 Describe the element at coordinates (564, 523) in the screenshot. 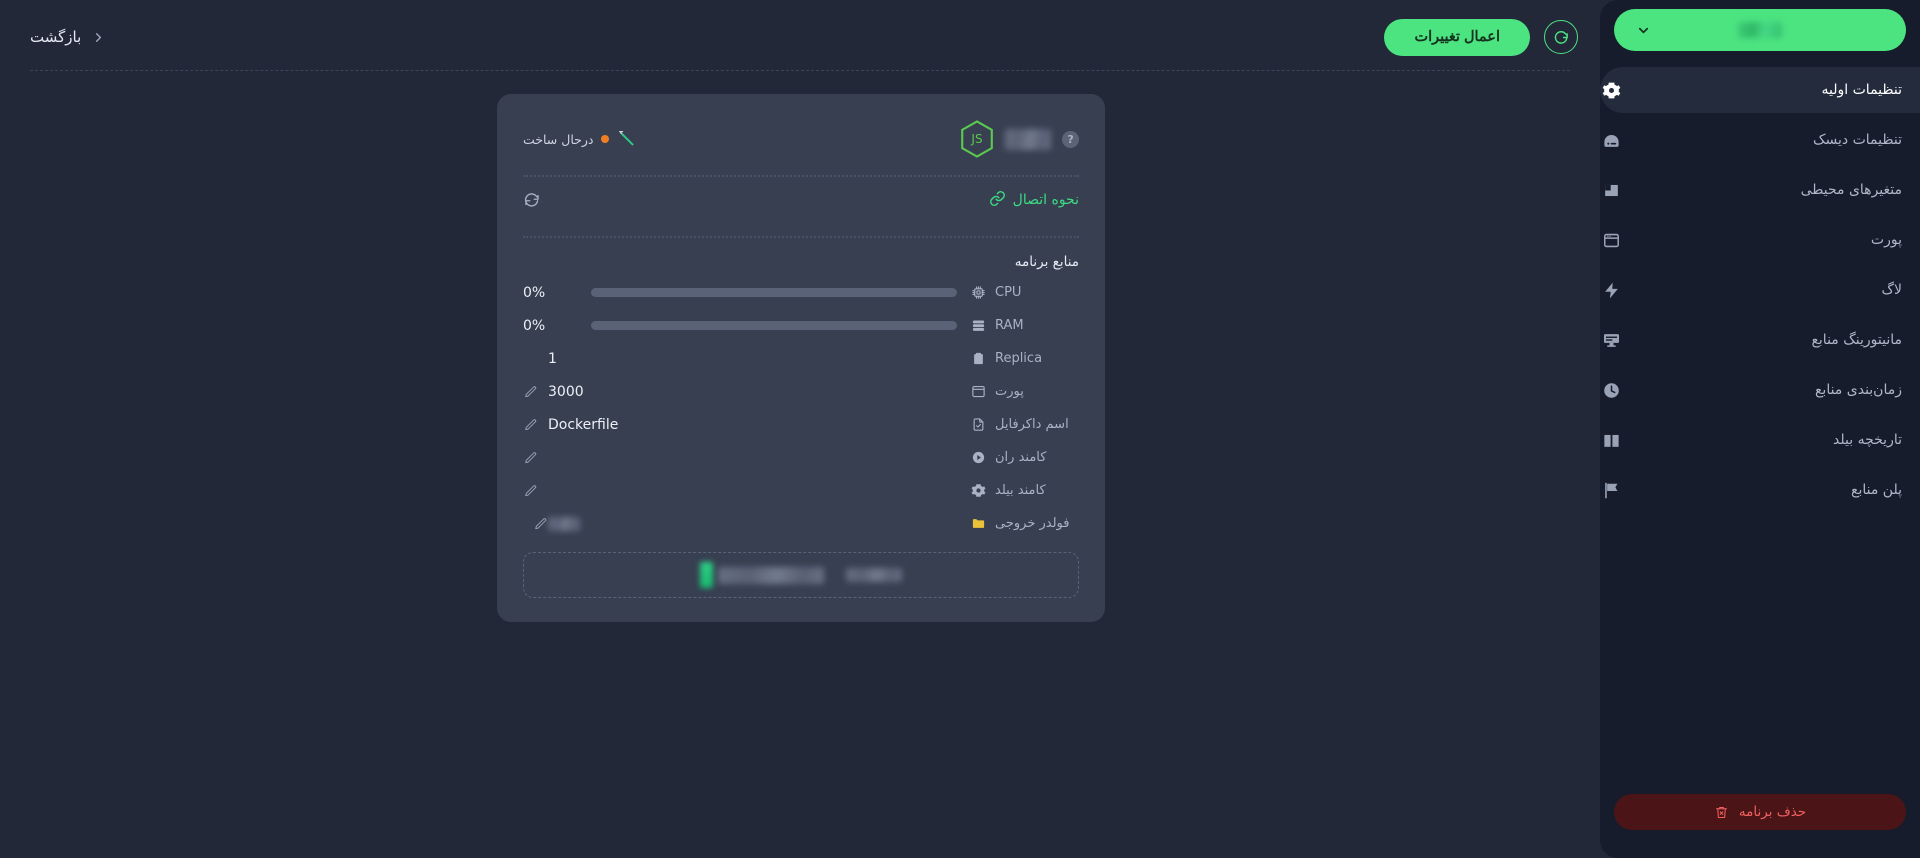

I see `output-folder-value` at that location.